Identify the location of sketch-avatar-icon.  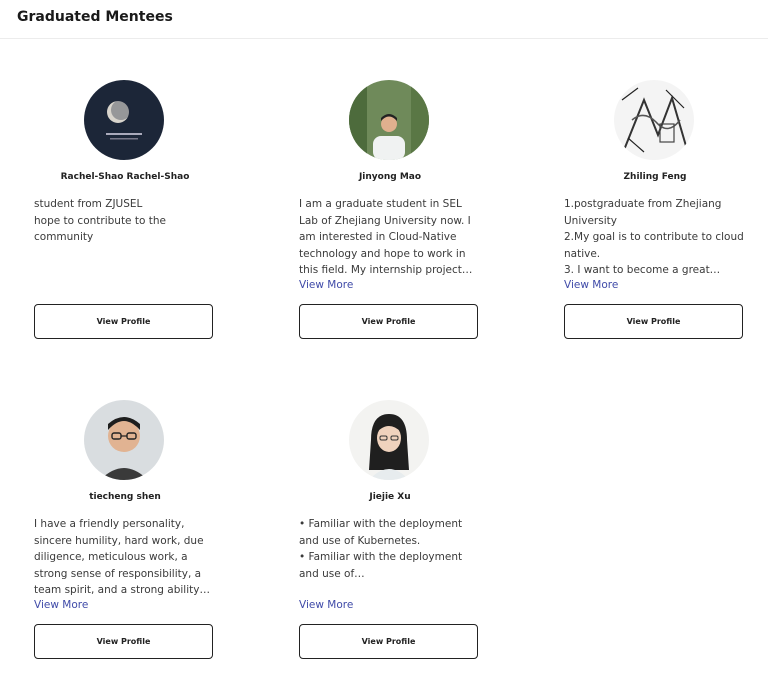
(654, 120).